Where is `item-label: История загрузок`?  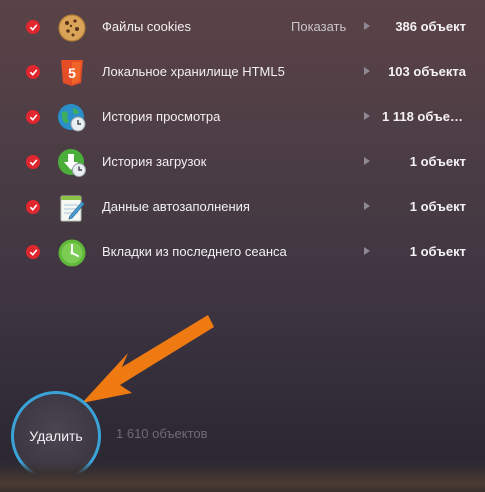 item-label: История загрузок is located at coordinates (154, 161).